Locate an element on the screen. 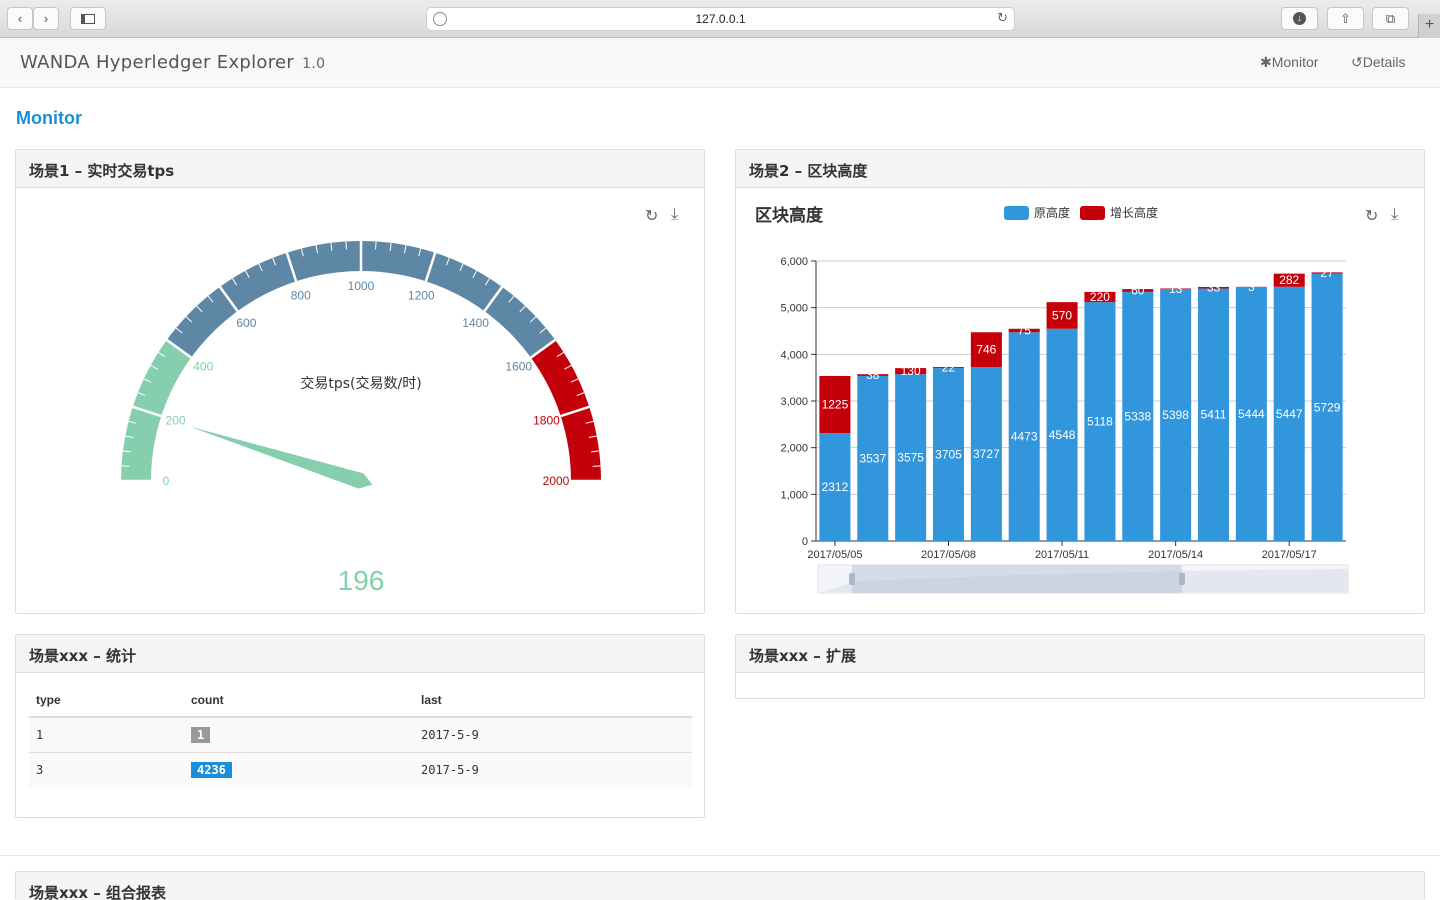  downloads-button: ↓ is located at coordinates (1299, 18).